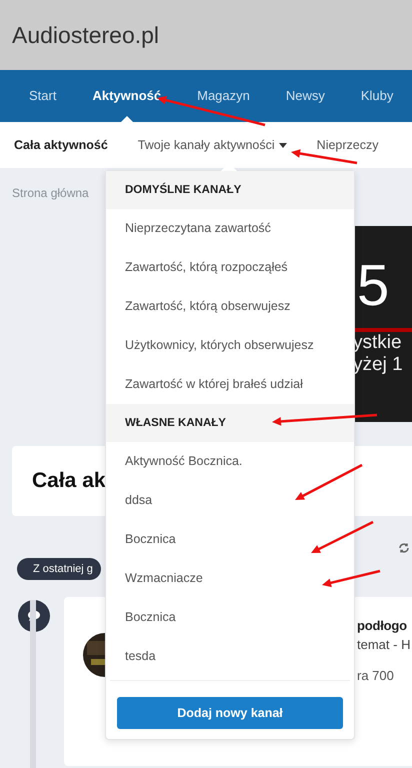  What do you see at coordinates (230, 578) in the screenshot?
I see `menu-item: Wzmacniacze` at bounding box center [230, 578].